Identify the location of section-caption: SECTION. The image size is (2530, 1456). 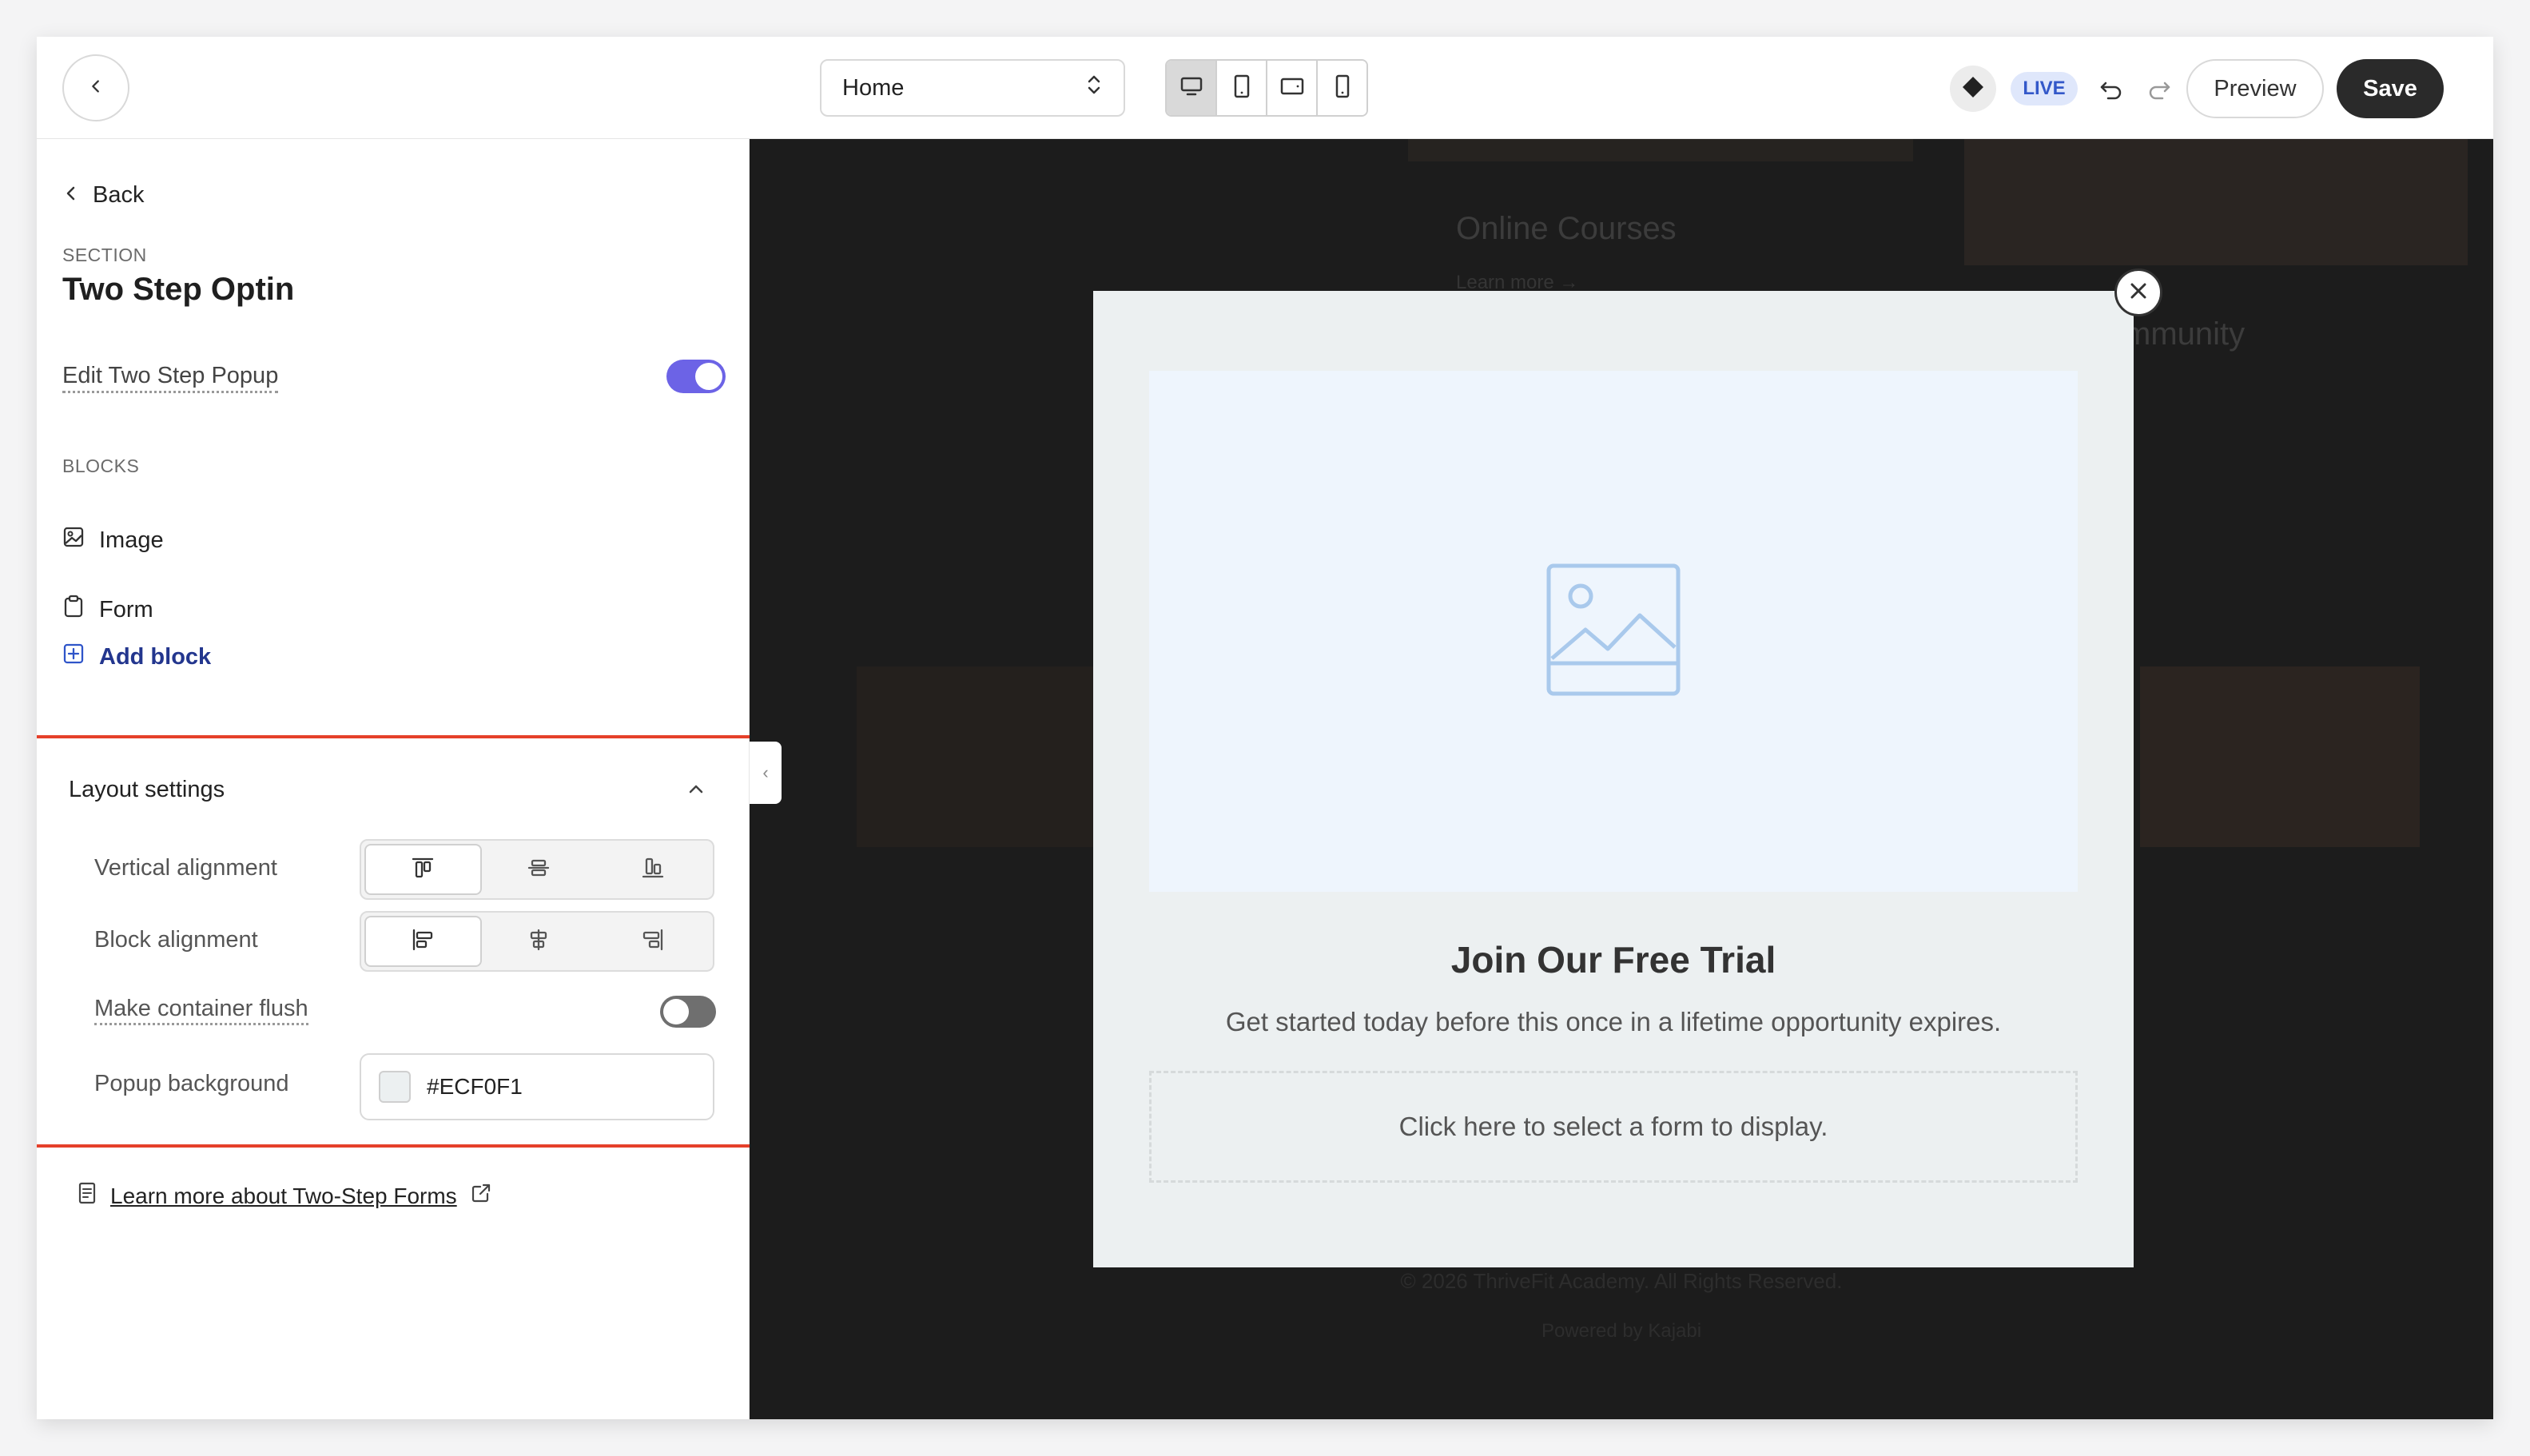
(104, 255).